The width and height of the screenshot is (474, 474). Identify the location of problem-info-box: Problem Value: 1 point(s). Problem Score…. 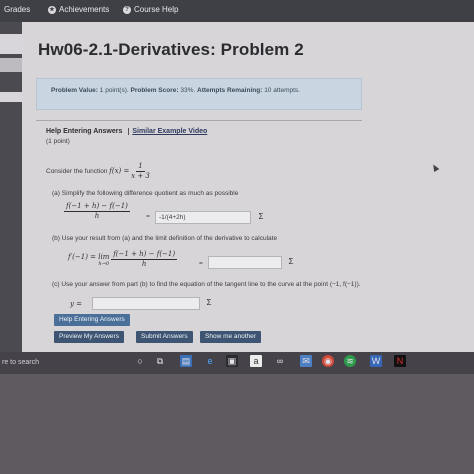
(199, 94).